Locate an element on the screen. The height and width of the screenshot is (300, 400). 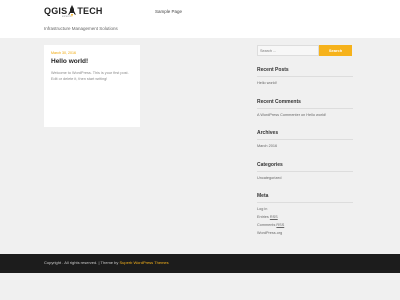
logo-text-left: QGIS is located at coordinates (56, 11).